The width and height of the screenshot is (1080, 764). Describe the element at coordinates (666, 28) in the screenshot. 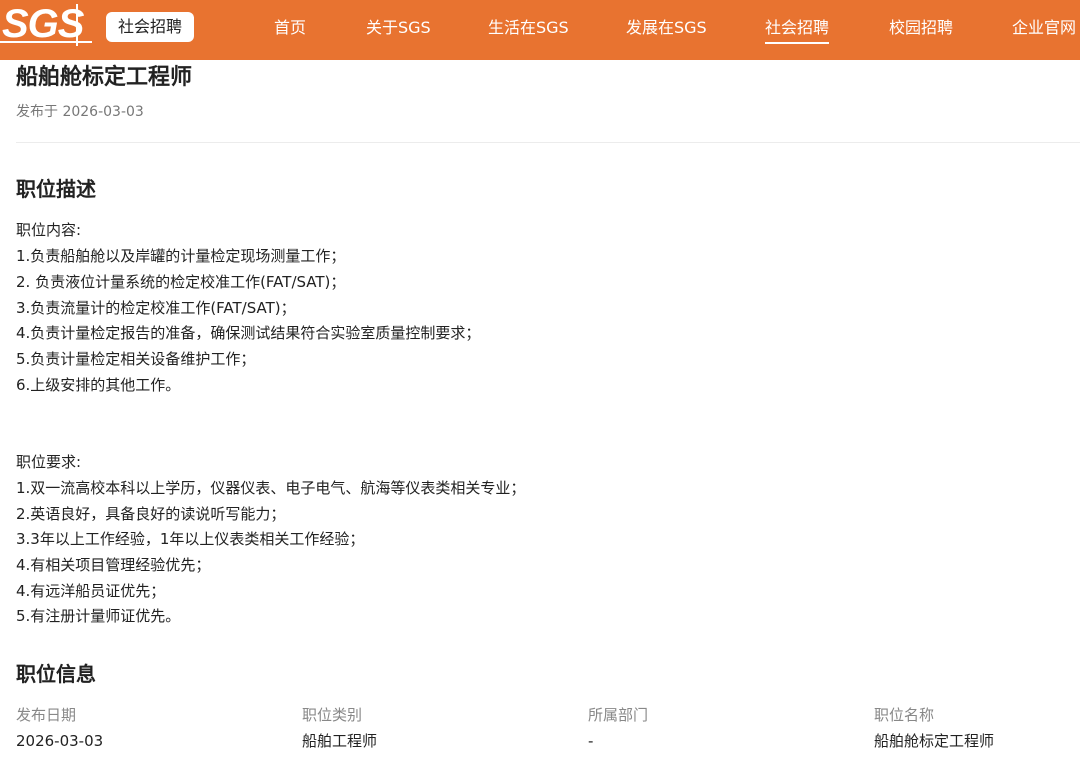

I see `nav-growth: 发展在SGS` at that location.